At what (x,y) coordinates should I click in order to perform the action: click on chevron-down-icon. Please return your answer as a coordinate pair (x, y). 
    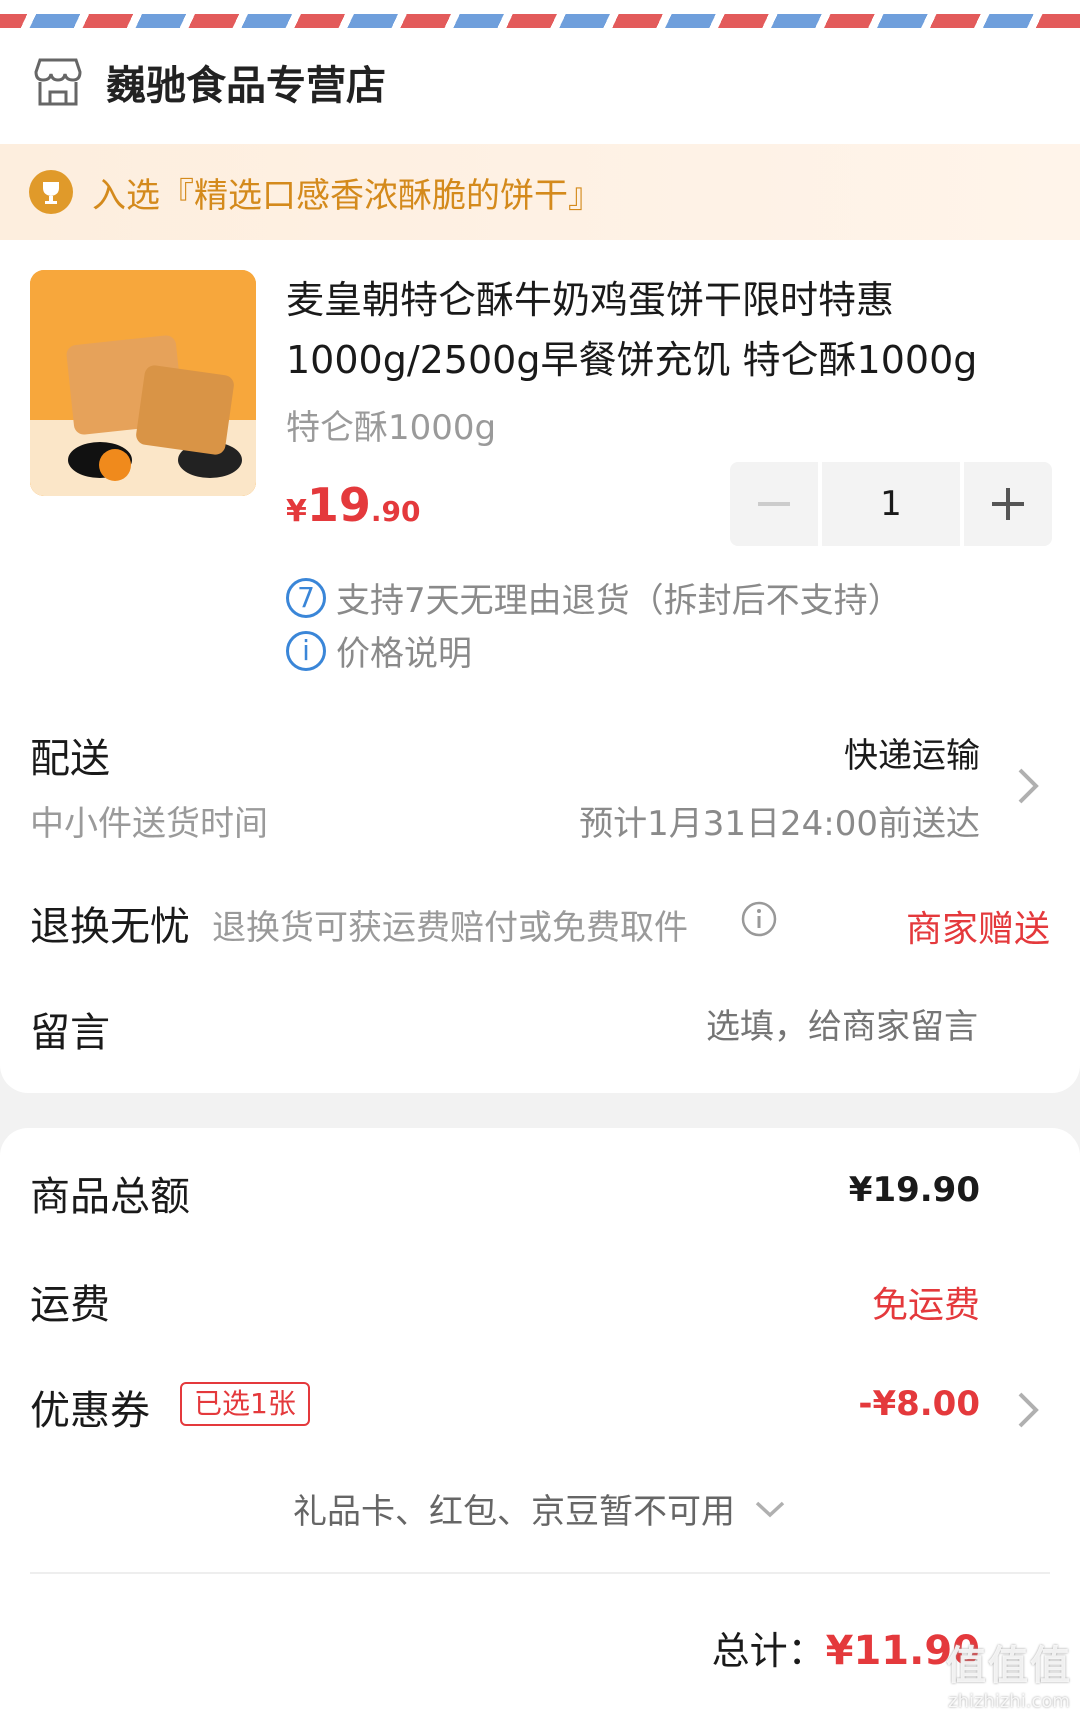
    Looking at the image, I should click on (770, 1509).